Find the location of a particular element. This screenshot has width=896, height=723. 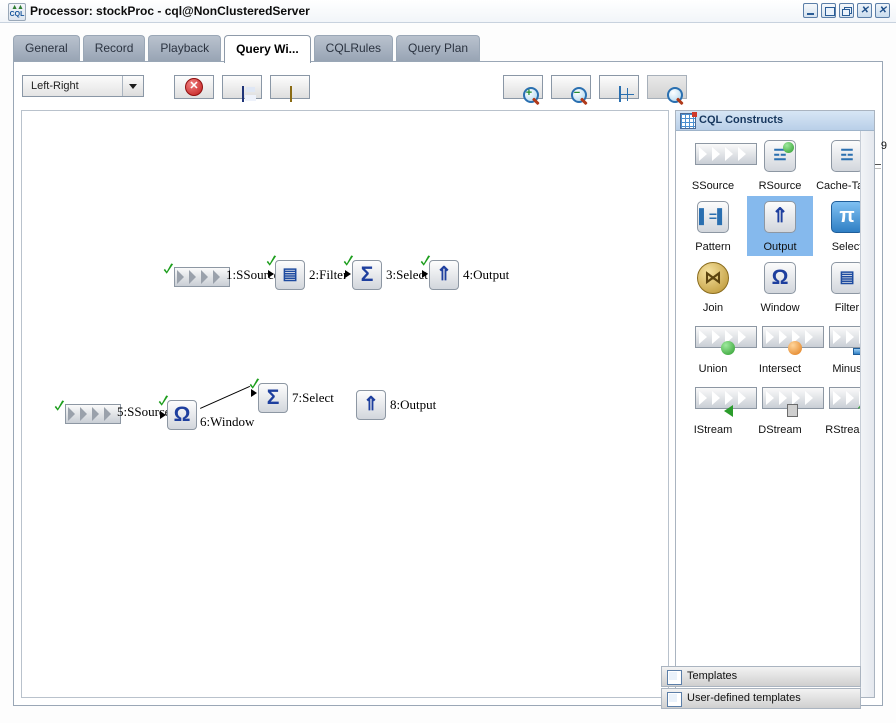

palette-item-label: DStream is located at coordinates (780, 430).